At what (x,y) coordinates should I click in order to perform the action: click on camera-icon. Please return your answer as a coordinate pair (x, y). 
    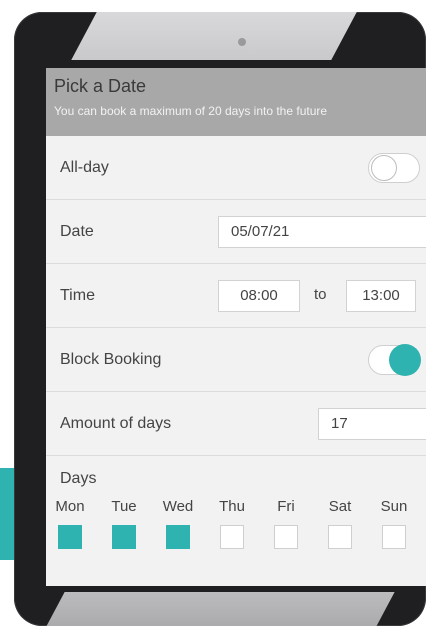
    Looking at the image, I should click on (242, 42).